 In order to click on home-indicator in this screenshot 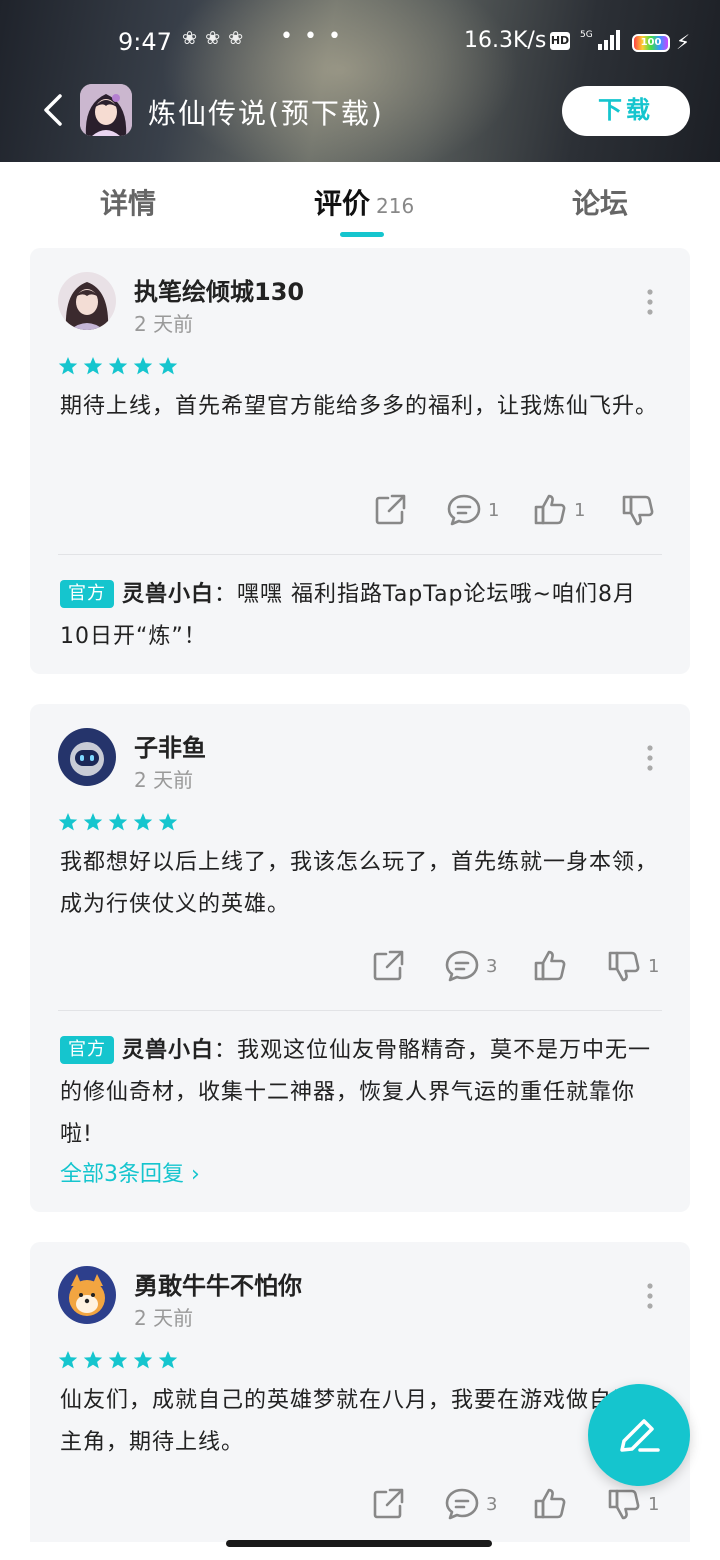, I will do `click(359, 1543)`.